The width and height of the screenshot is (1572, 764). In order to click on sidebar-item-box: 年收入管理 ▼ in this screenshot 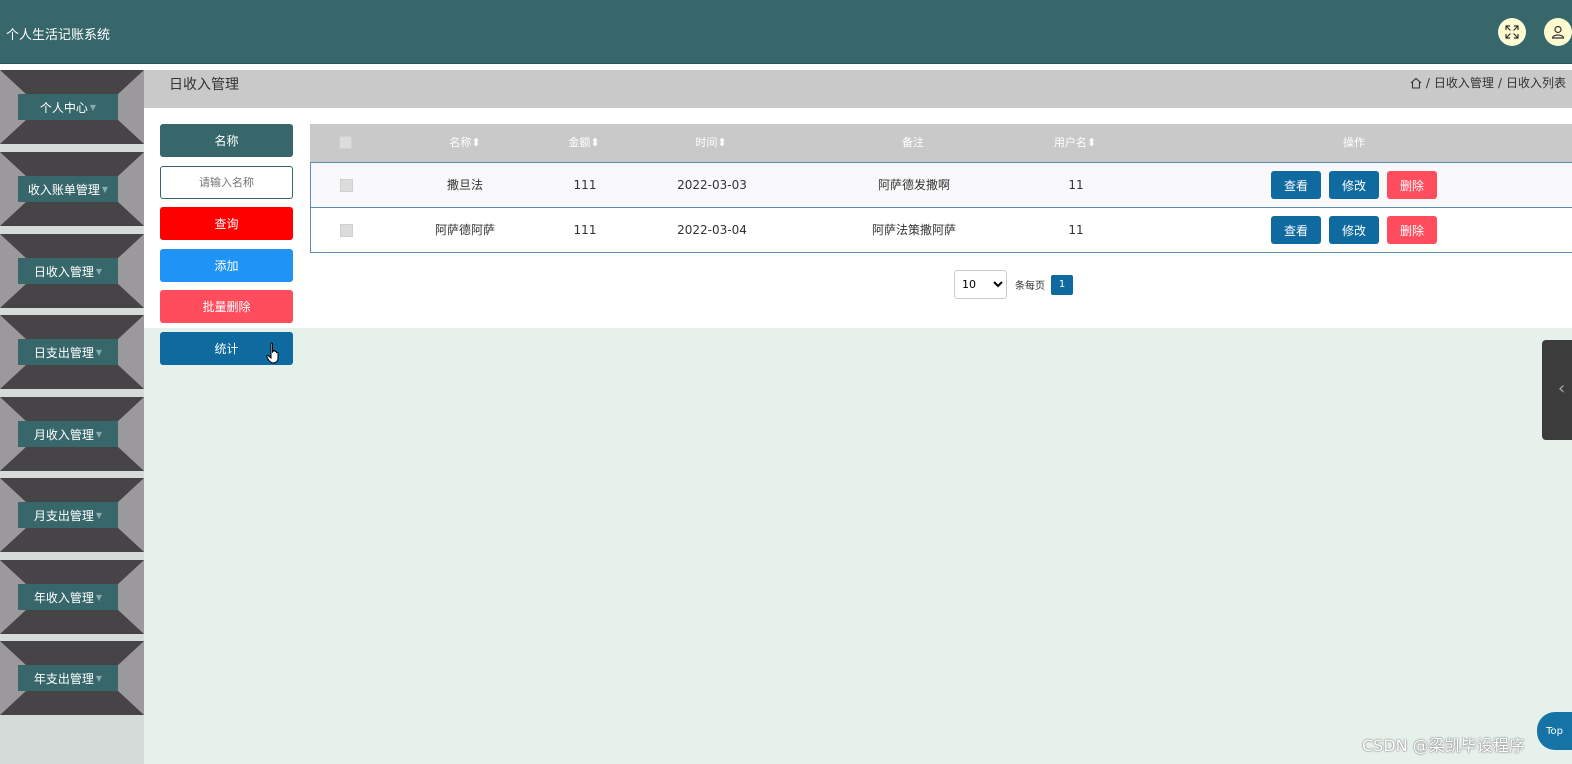, I will do `click(68, 597)`.